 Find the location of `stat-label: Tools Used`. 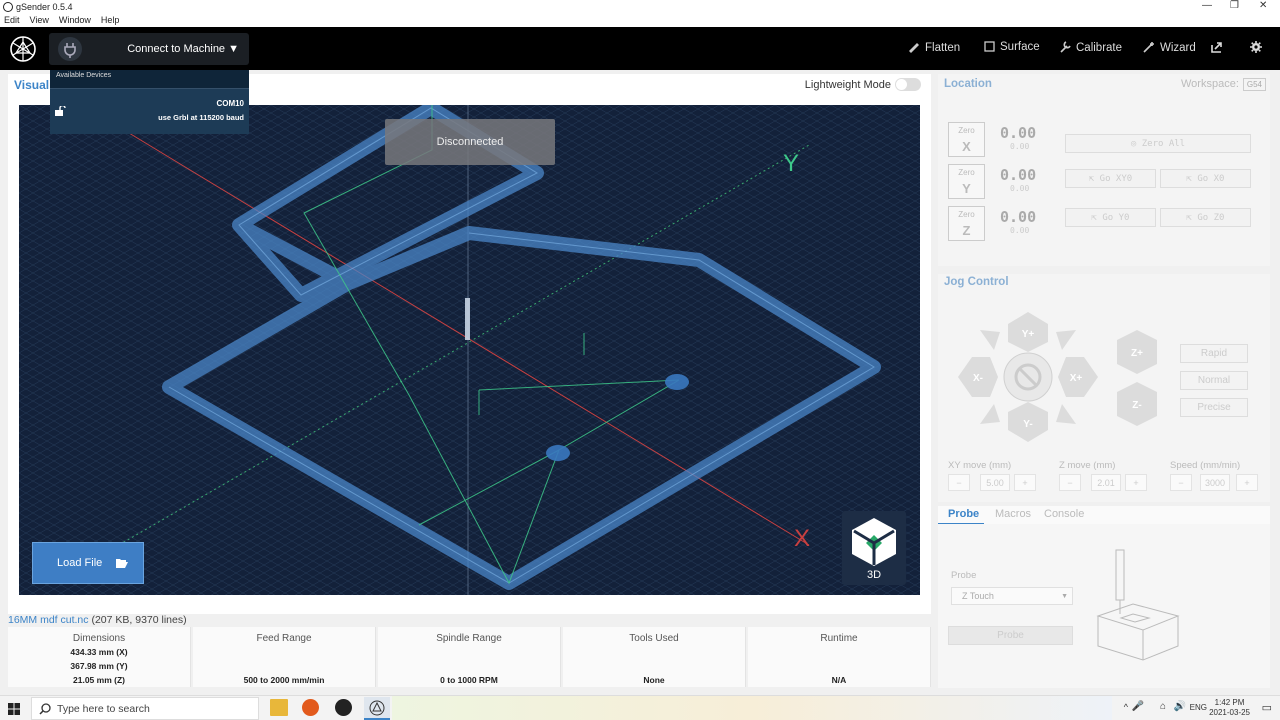

stat-label: Tools Used is located at coordinates (654, 638).